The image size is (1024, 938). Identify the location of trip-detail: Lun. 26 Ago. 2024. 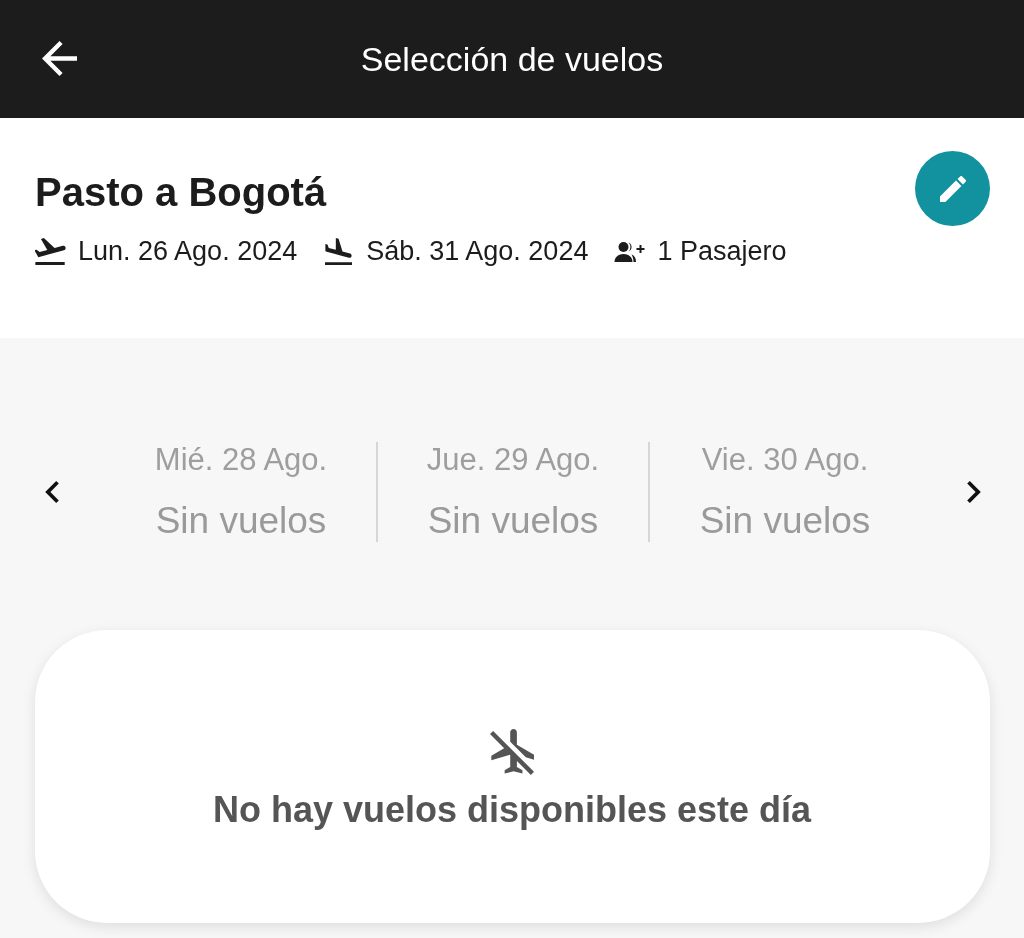
(188, 251).